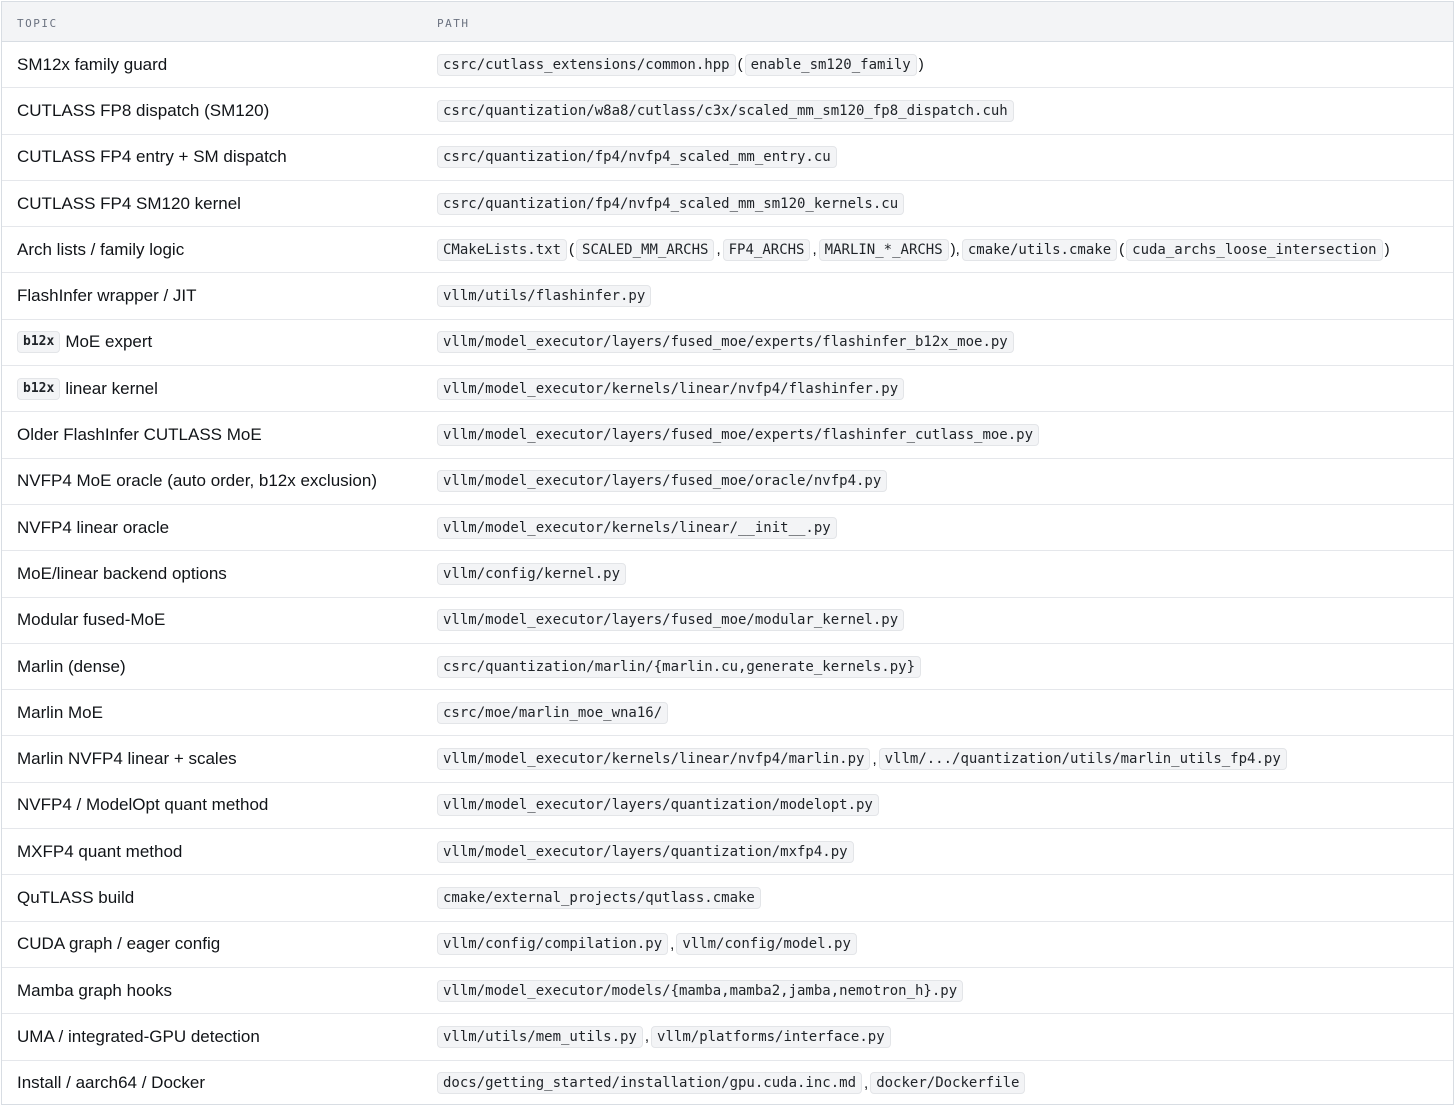 Image resolution: width=1456 pixels, height=1108 pixels. I want to click on topic-cell: UMA / integrated-GPU detection, so click(138, 1037).